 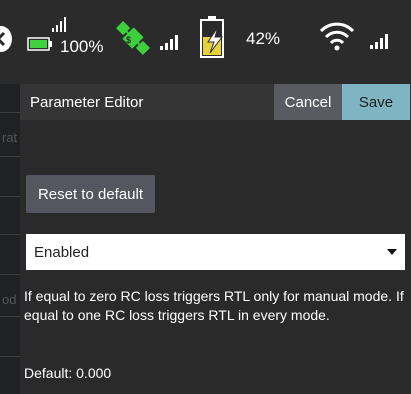 What do you see at coordinates (90, 194) in the screenshot?
I see `reset-to-default-button: Reset to default` at bounding box center [90, 194].